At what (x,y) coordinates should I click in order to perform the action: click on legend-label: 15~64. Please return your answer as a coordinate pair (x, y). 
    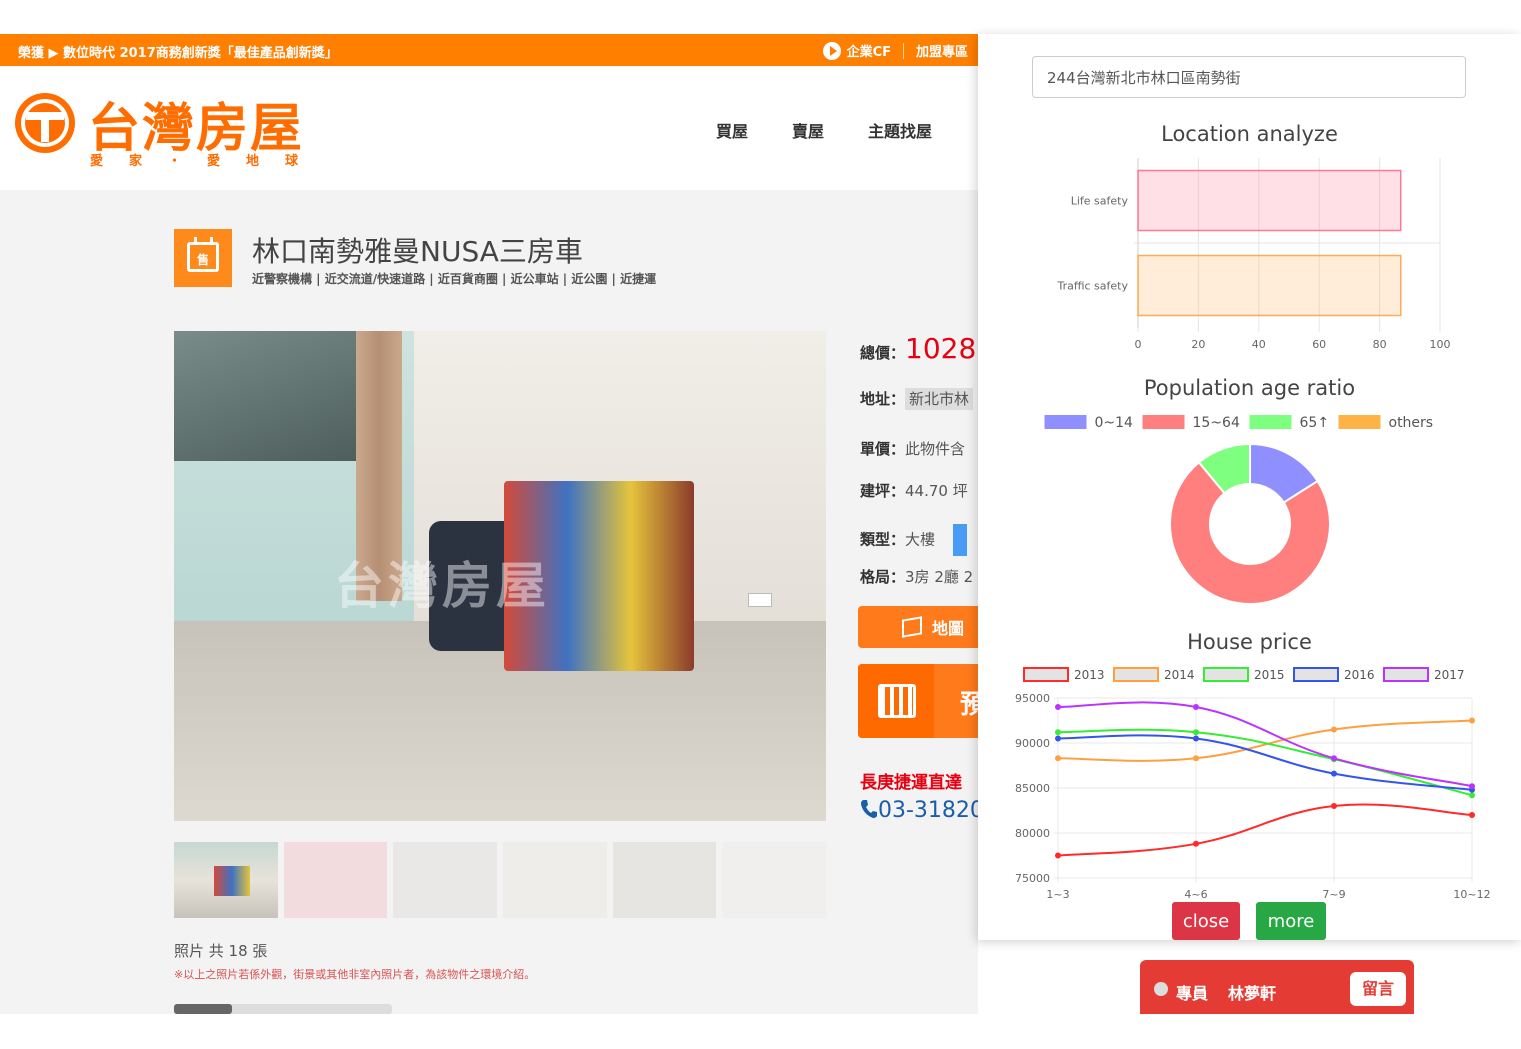
    Looking at the image, I should click on (1216, 423).